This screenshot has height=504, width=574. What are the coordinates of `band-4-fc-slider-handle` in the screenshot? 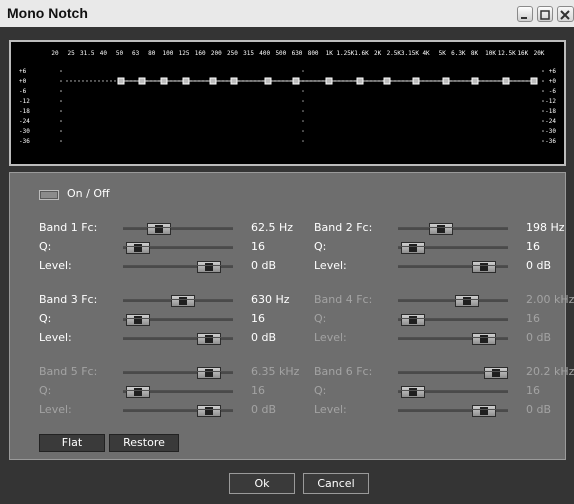 It's located at (467, 301).